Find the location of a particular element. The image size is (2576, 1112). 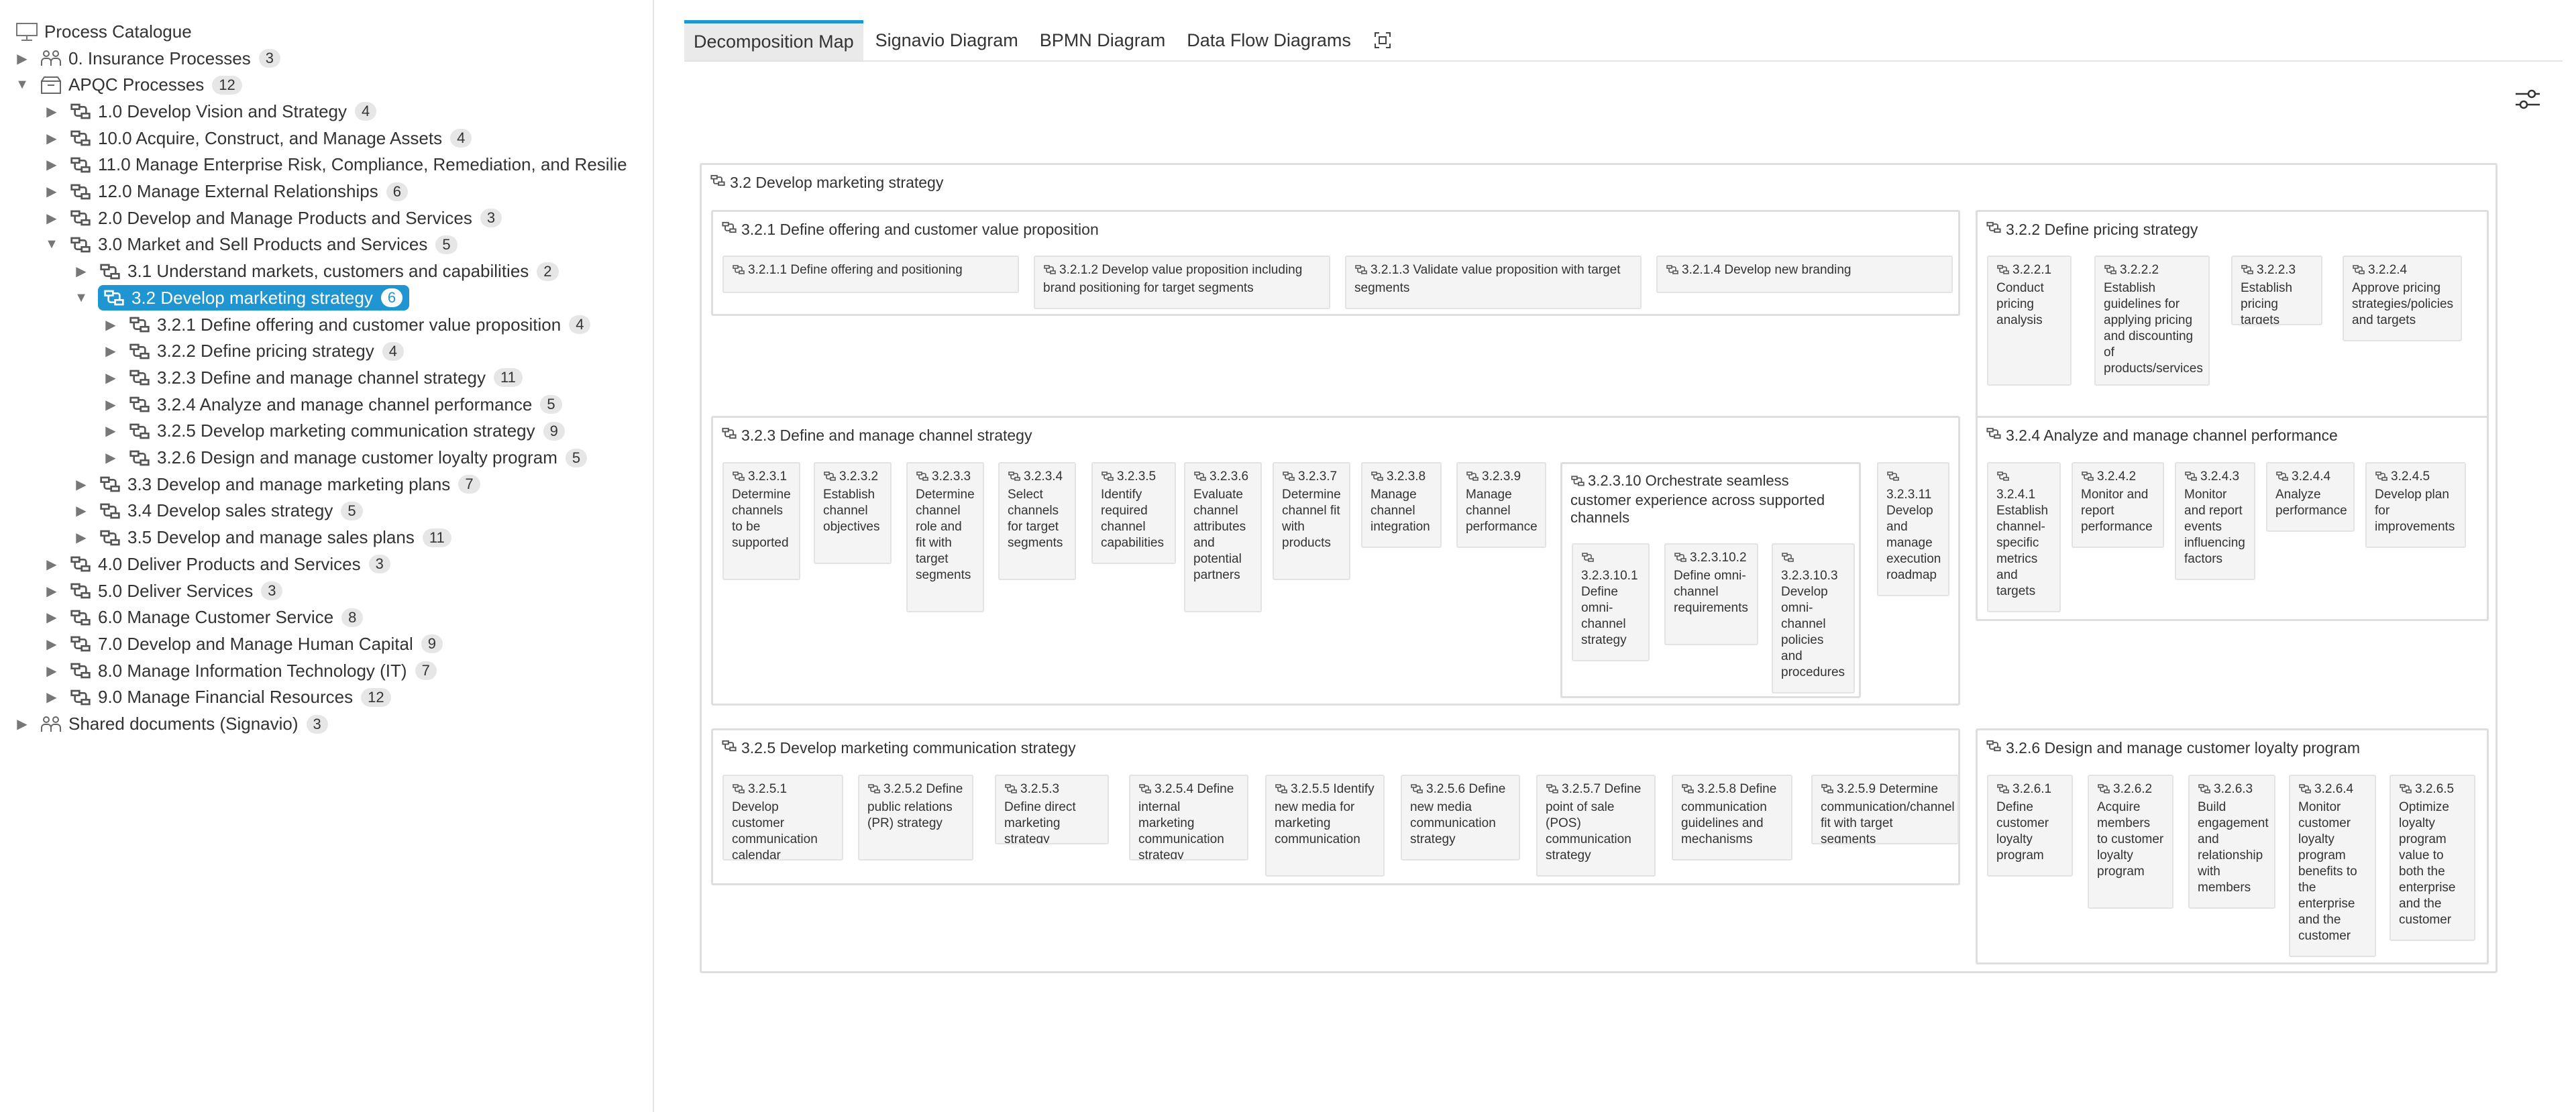

tree-item-content: 3.2 Develop marketing strategy 6 is located at coordinates (254, 298).